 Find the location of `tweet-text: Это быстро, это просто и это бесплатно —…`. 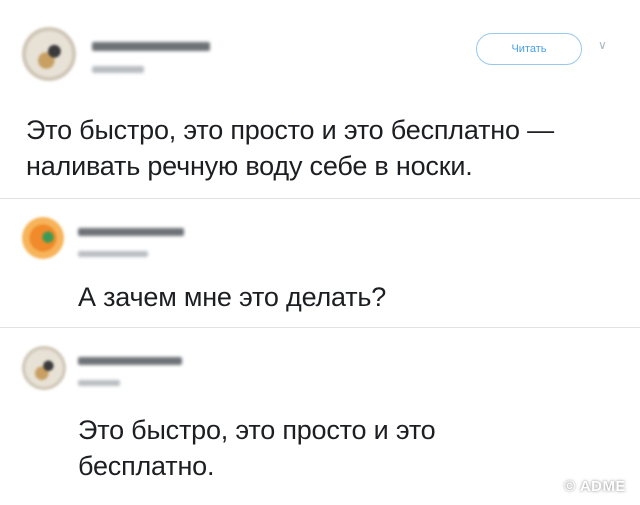

tweet-text: Это быстро, это просто и это бесплатно —… is located at coordinates (290, 148).